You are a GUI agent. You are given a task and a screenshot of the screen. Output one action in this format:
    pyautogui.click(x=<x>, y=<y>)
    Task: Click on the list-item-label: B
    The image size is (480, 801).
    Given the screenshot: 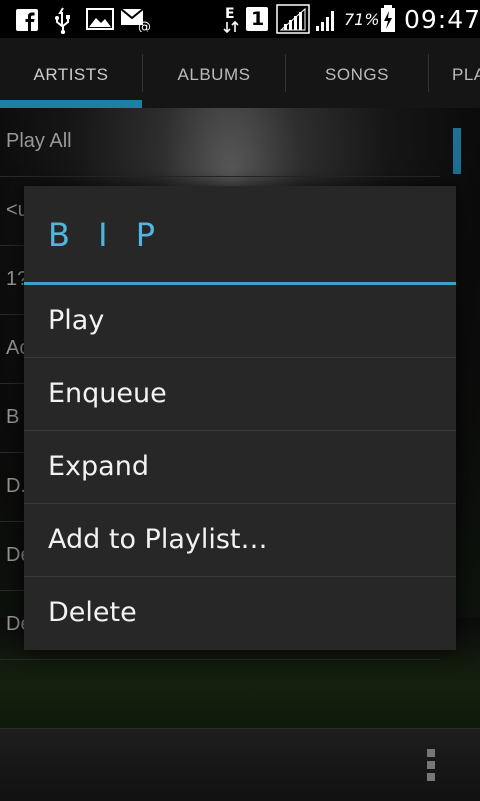 What is the action you would take?
    pyautogui.click(x=13, y=417)
    